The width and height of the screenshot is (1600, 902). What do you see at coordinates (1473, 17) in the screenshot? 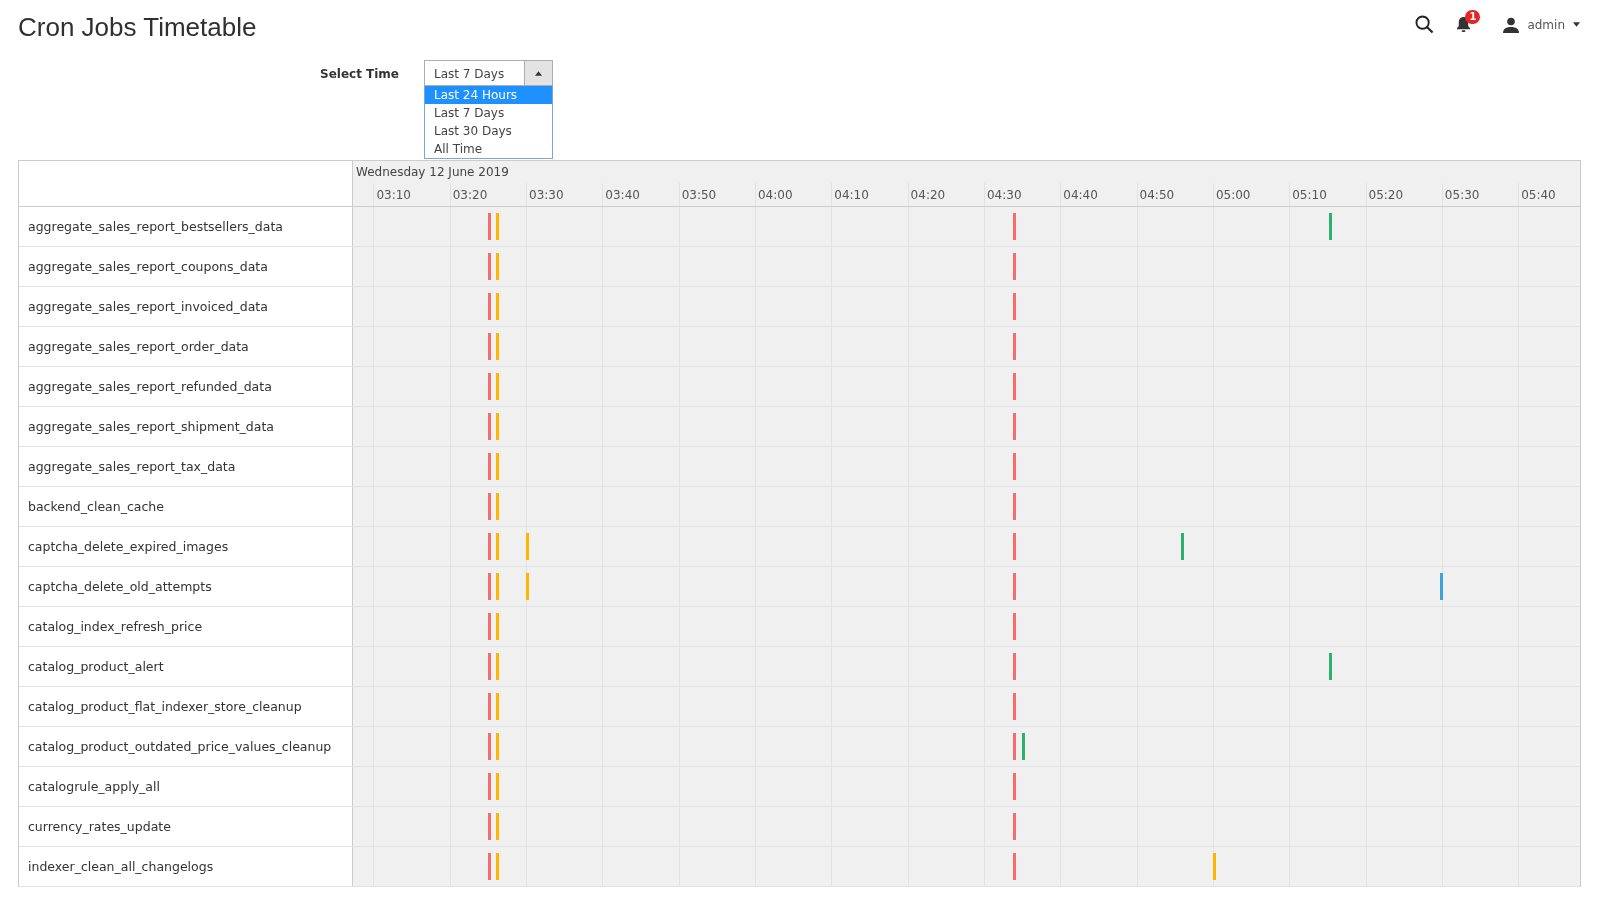
I see `notification-badge: 1` at bounding box center [1473, 17].